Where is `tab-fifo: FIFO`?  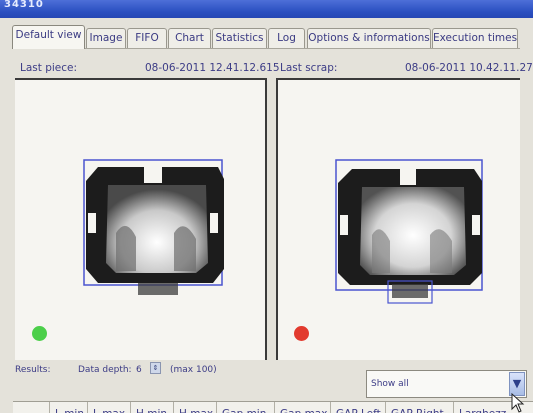 tab-fifo: FIFO is located at coordinates (147, 38).